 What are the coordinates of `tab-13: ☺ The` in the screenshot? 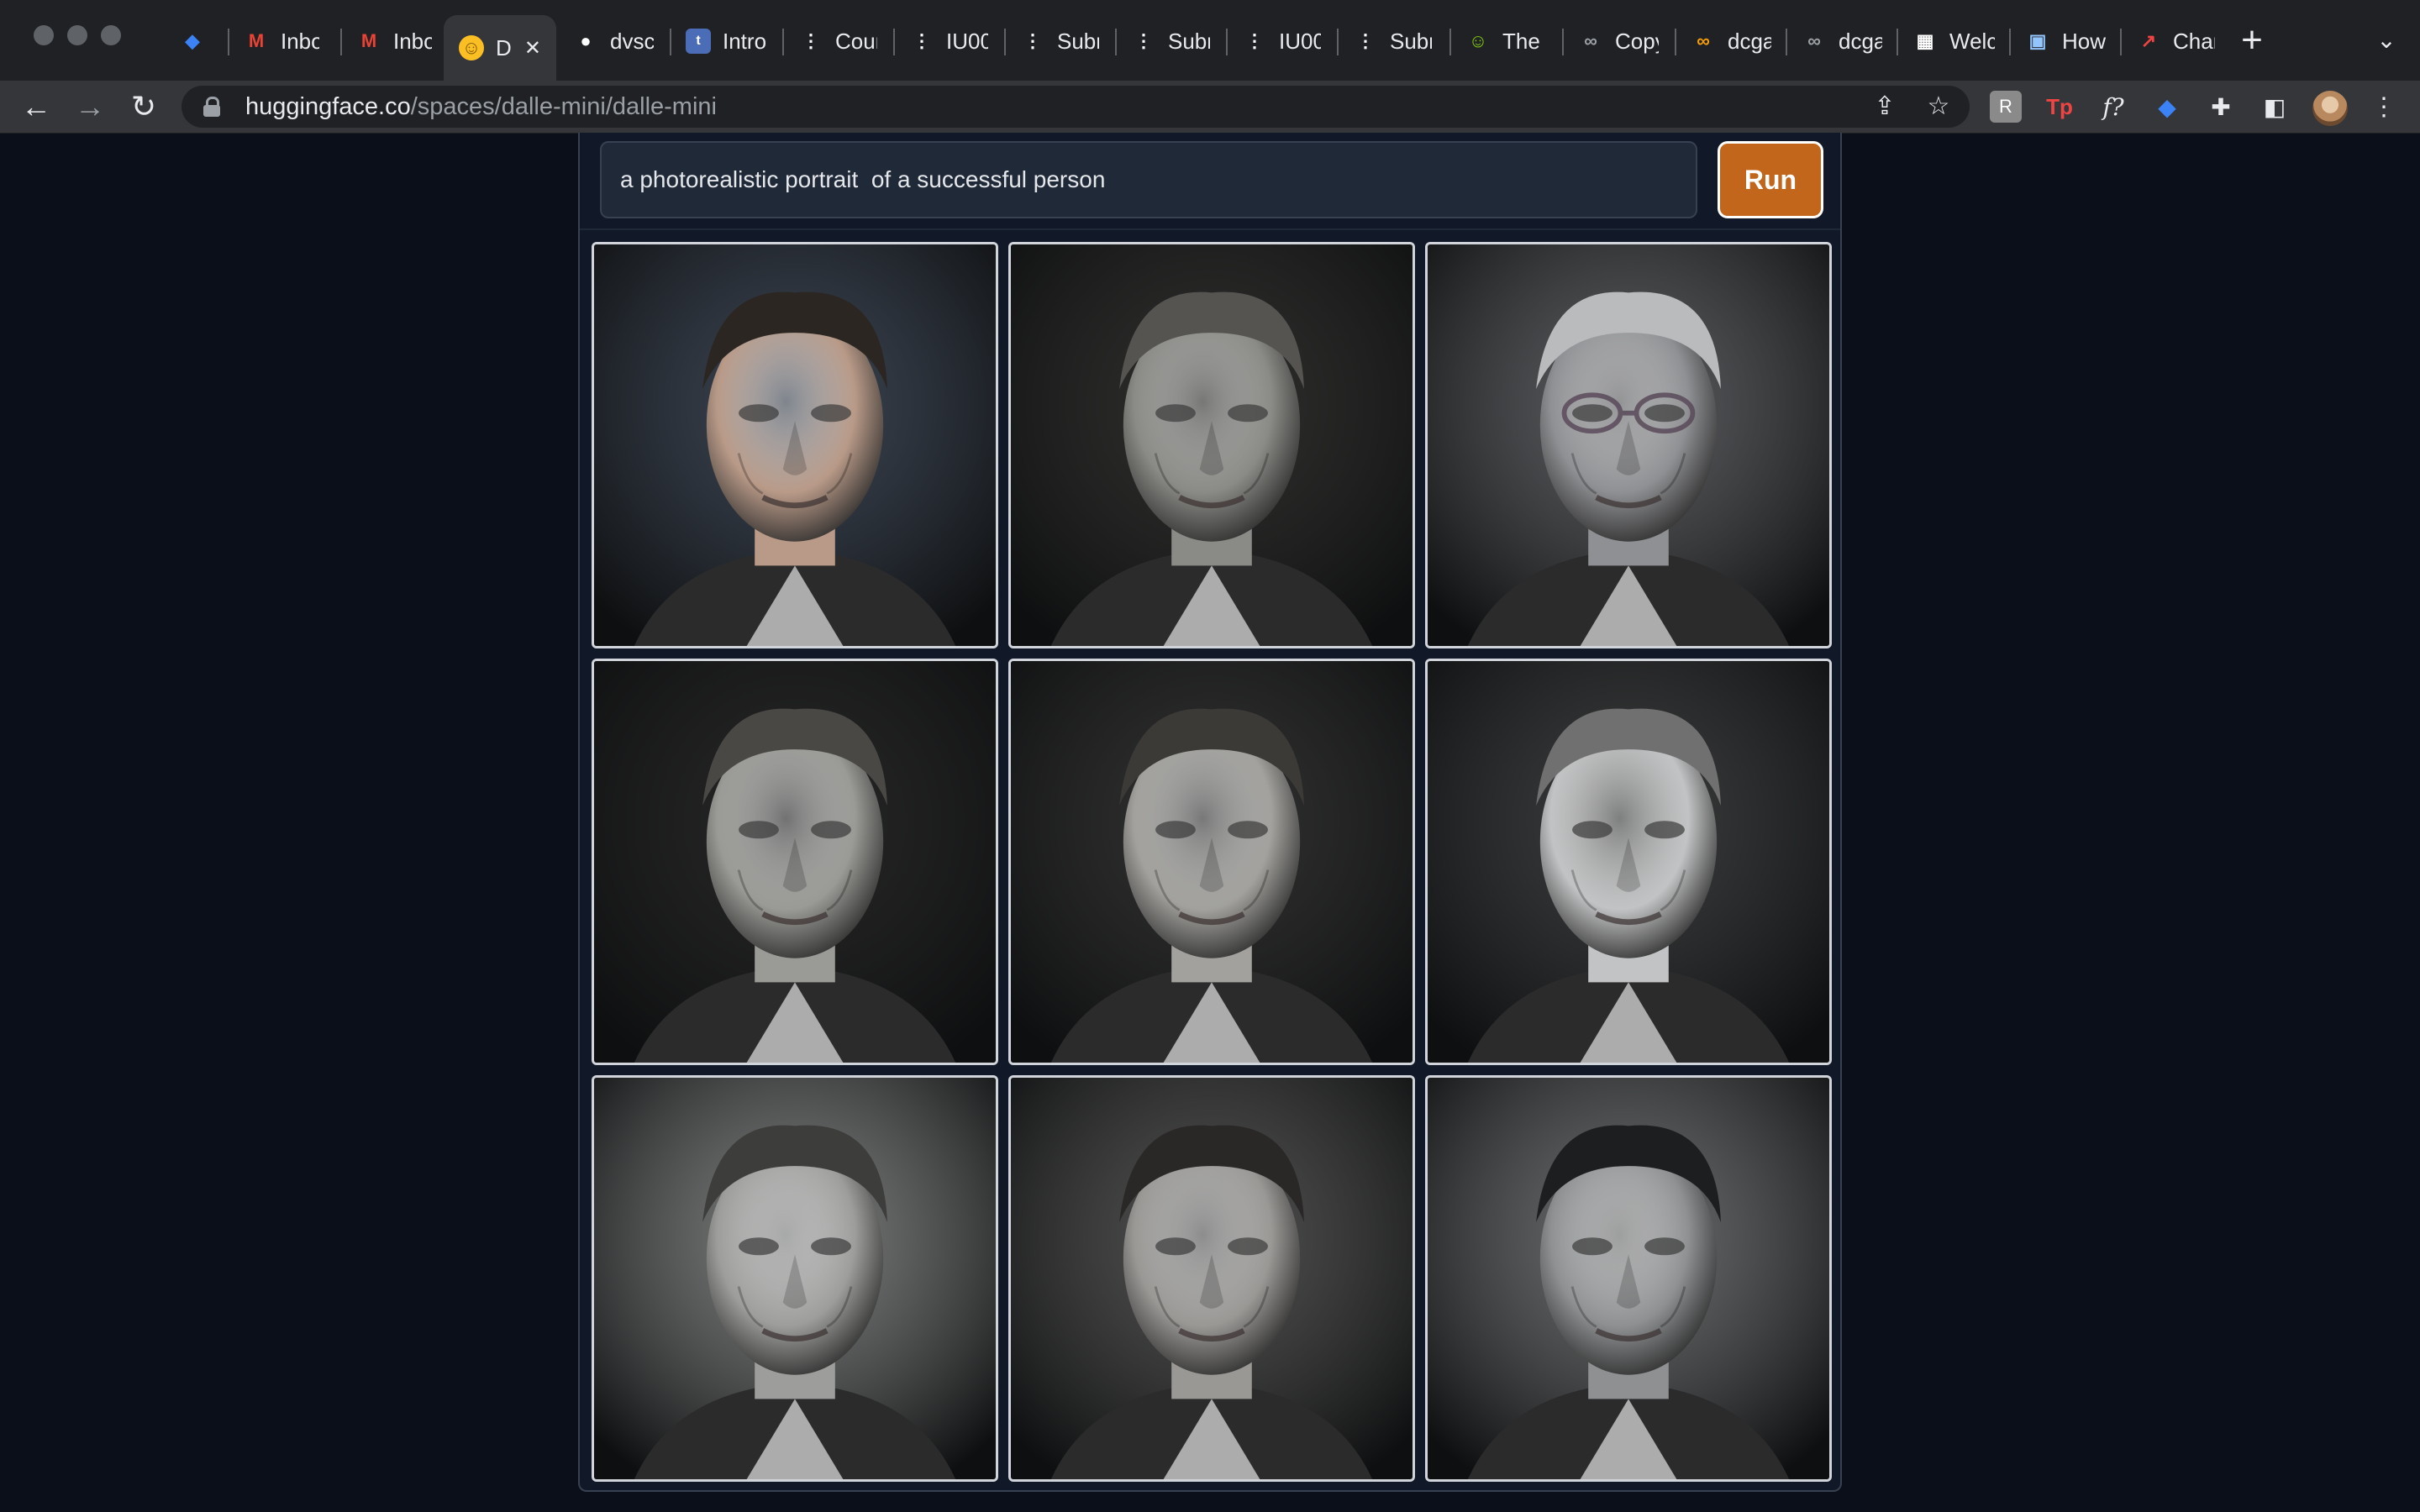 It's located at (1505, 41).